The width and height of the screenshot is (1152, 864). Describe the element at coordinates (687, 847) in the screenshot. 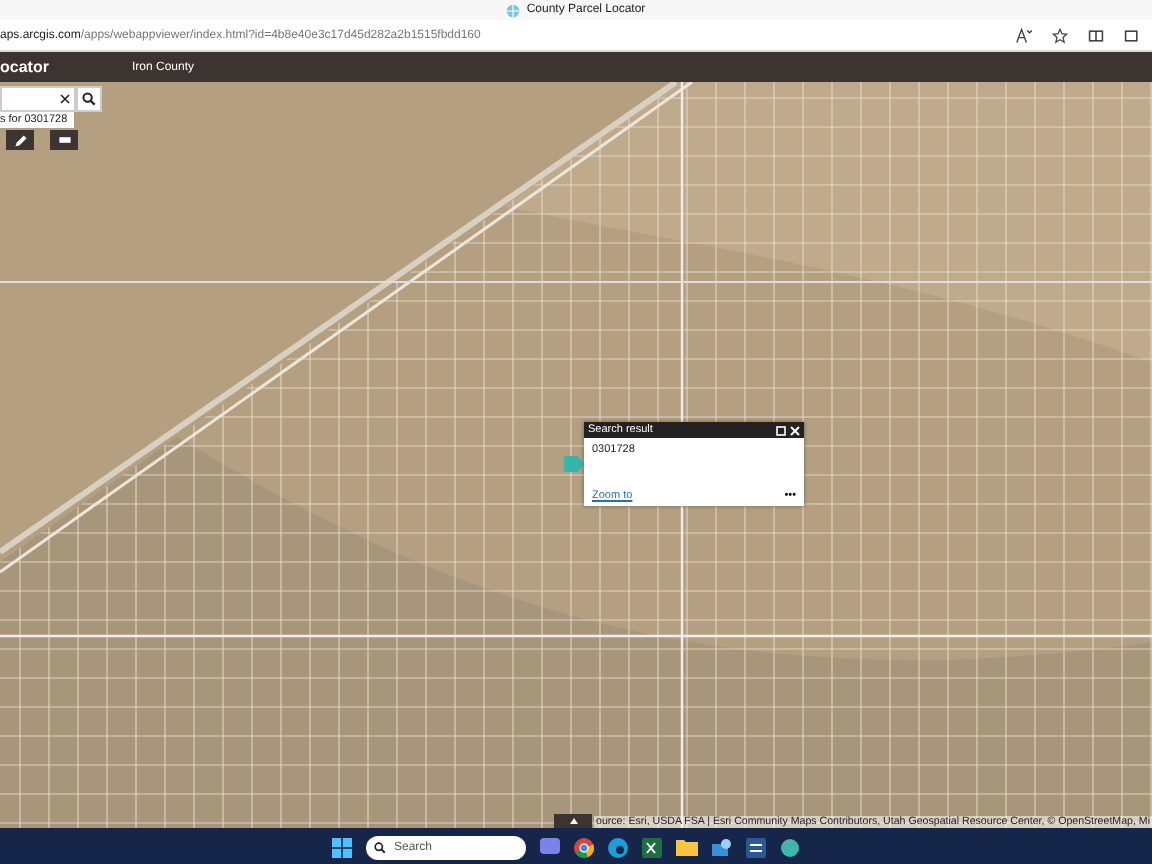

I see `folder-icon` at that location.